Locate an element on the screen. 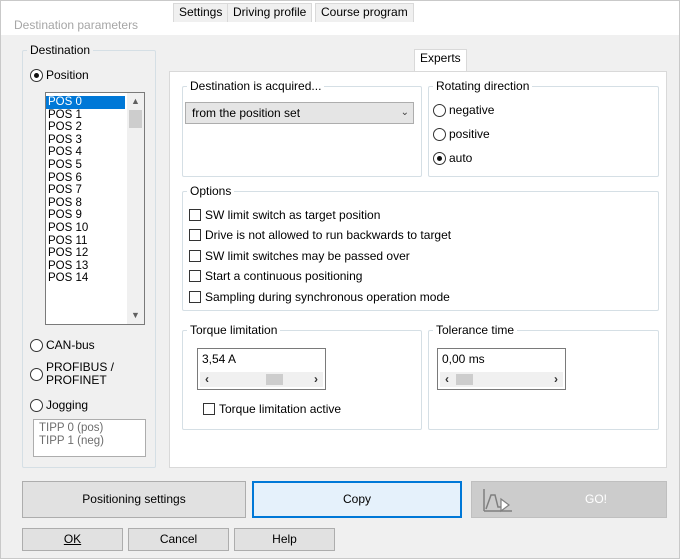 The width and height of the screenshot is (680, 559). cancel-button: Cancel is located at coordinates (178, 539).